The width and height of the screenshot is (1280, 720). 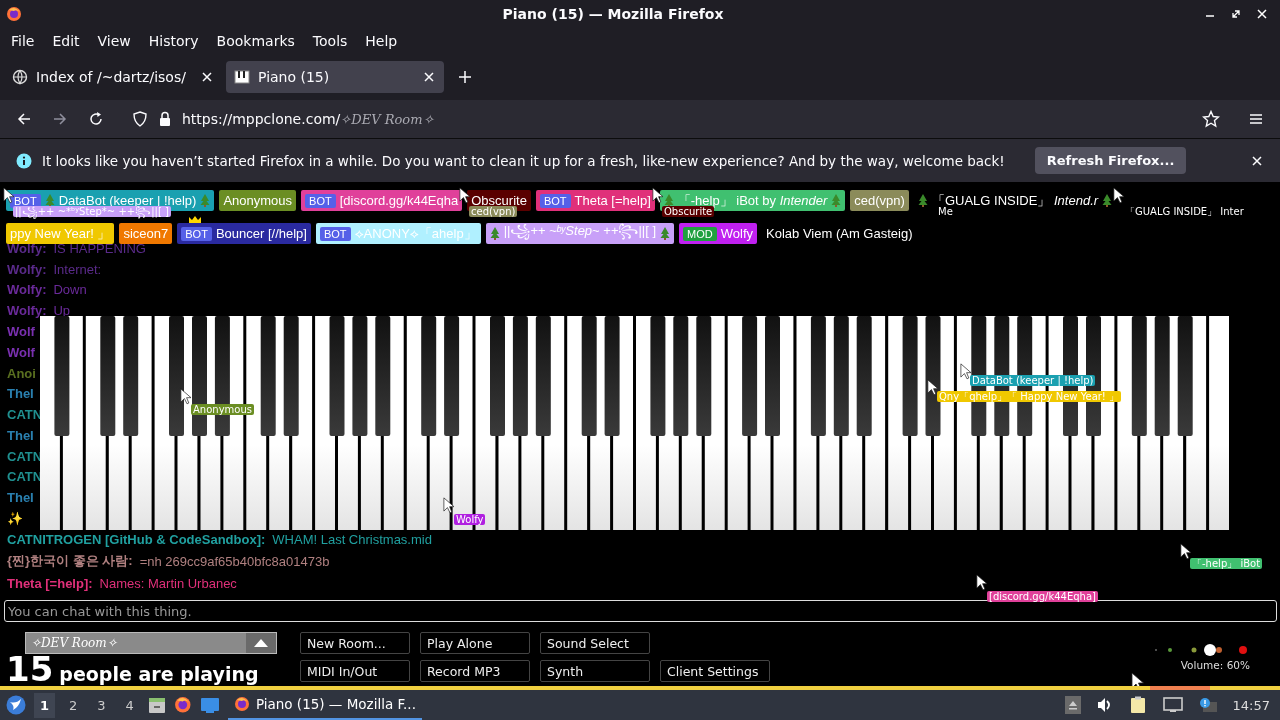 What do you see at coordinates (261, 643) in the screenshot?
I see `caret-up-icon` at bounding box center [261, 643].